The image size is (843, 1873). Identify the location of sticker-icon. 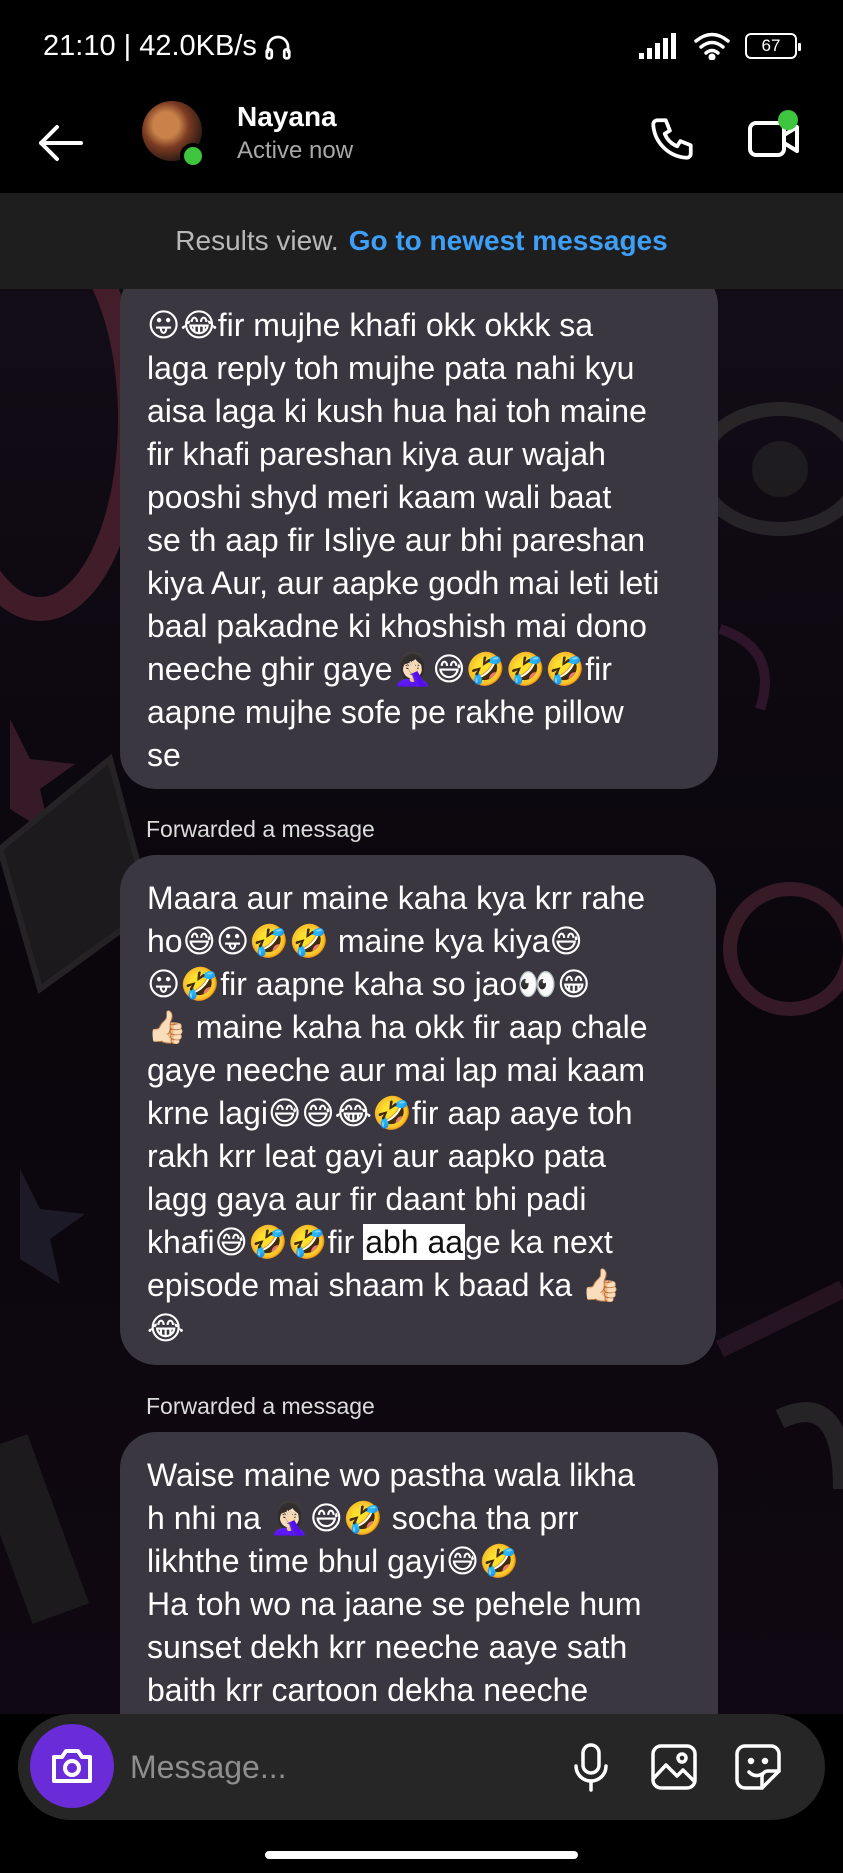
(758, 1767).